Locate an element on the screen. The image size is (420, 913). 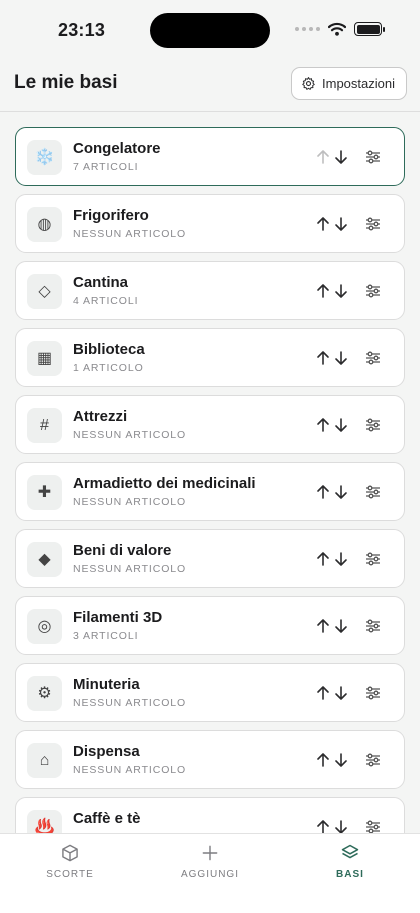
page-title: Le mie basi is located at coordinates (66, 82).